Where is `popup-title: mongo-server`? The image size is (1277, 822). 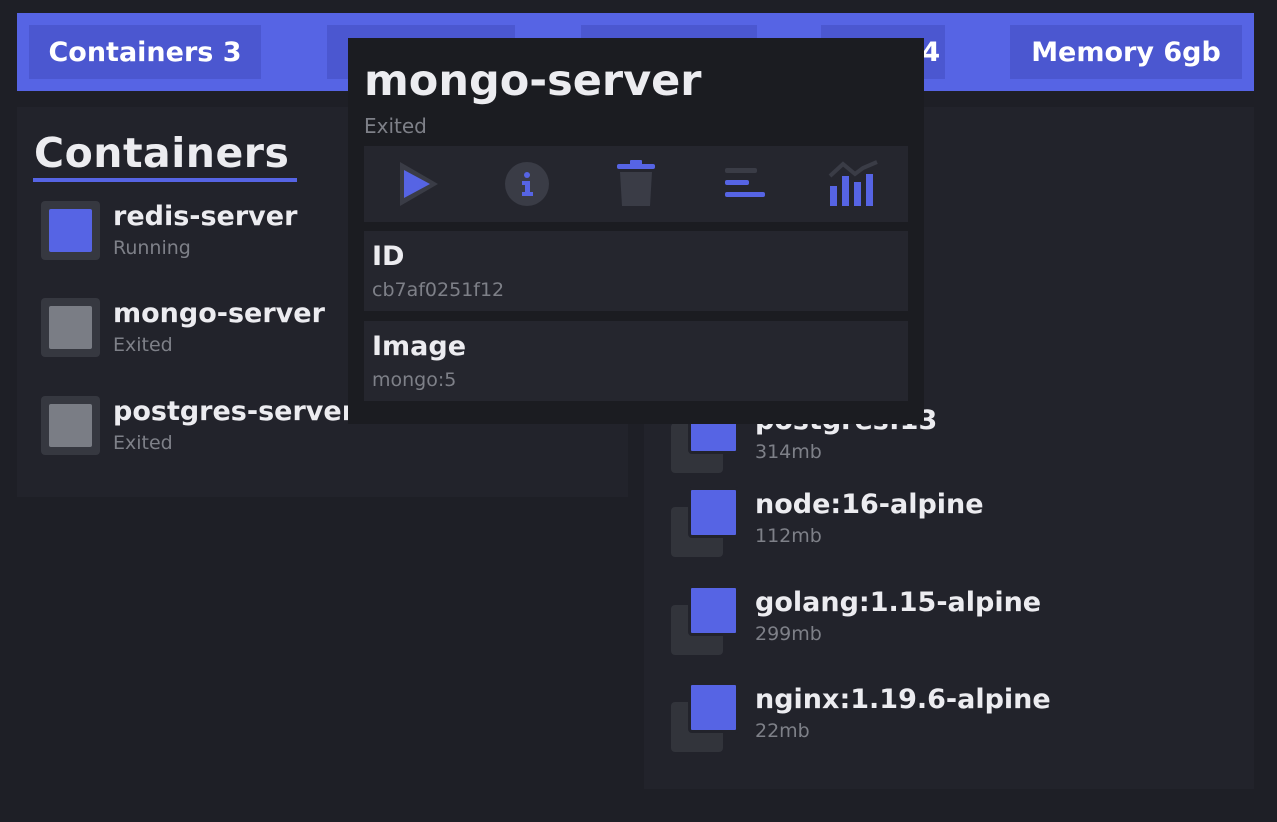
popup-title: mongo-server is located at coordinates (533, 81).